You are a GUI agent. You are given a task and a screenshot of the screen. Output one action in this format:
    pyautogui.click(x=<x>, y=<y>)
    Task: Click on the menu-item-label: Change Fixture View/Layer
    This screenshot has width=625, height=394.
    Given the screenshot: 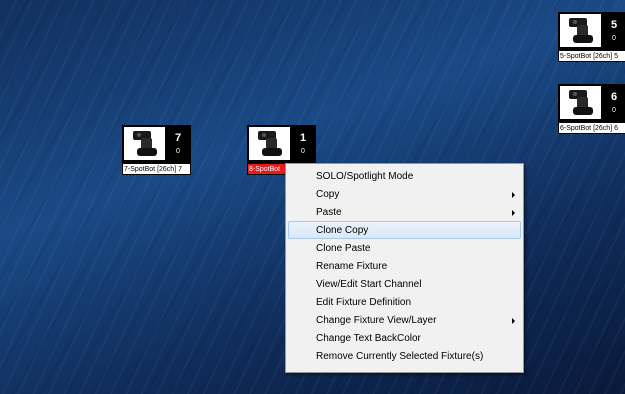 What is the action you would take?
    pyautogui.click(x=376, y=320)
    